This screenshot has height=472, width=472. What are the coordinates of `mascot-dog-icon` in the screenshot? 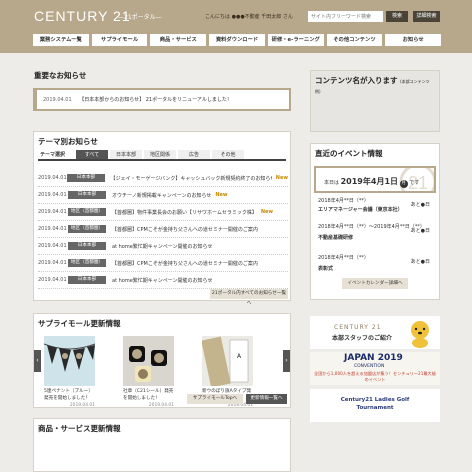 It's located at (420, 334).